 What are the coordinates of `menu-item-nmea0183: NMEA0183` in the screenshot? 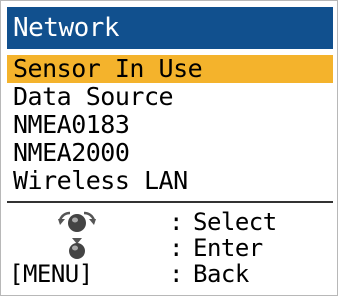 It's located at (170, 125).